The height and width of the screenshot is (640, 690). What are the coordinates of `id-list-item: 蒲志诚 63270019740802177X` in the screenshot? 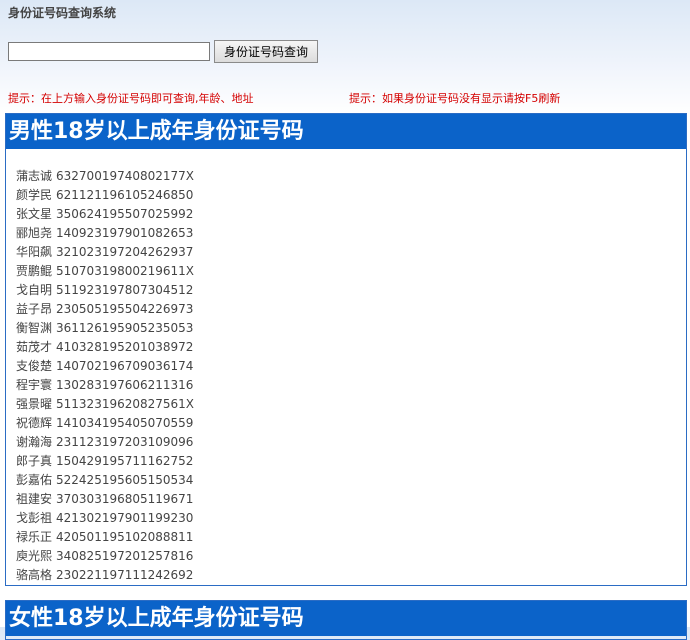 It's located at (105, 176).